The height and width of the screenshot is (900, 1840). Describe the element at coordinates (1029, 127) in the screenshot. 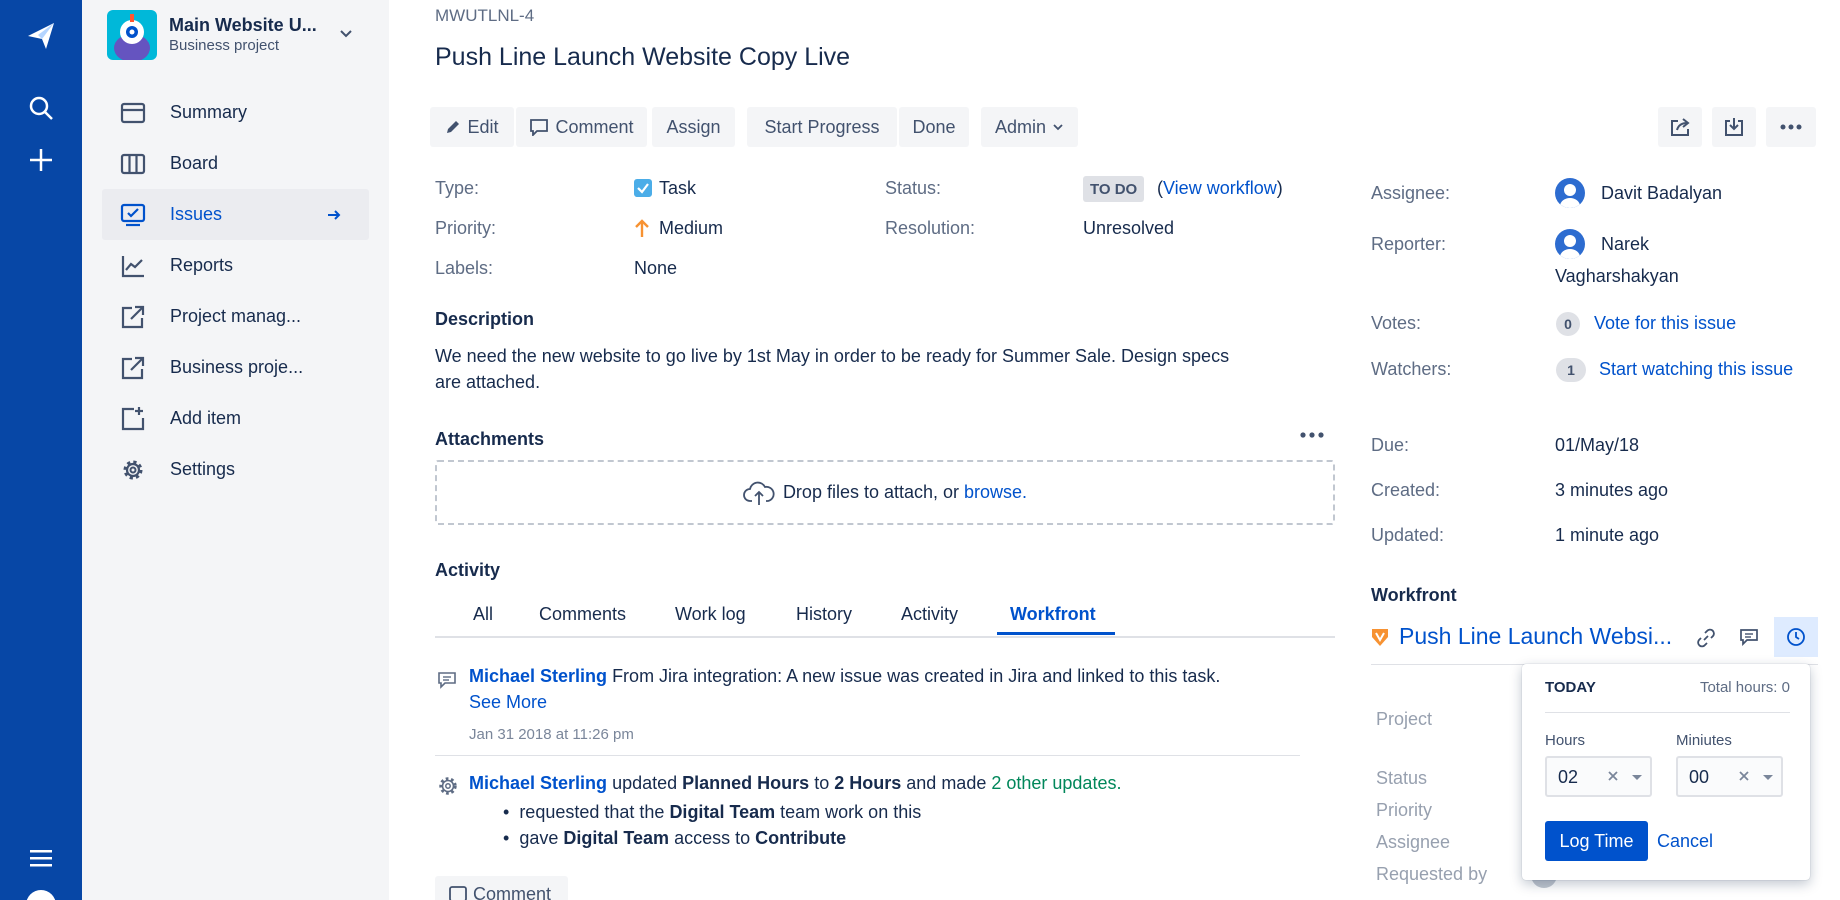

I see `admin-dropdown: Admin` at that location.